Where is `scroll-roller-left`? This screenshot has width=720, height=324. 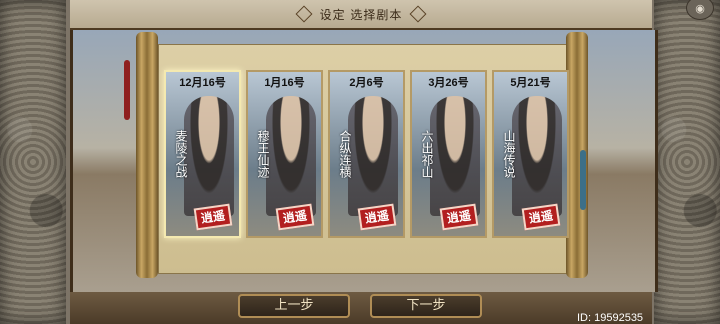
scroll-roller-left is located at coordinates (147, 155).